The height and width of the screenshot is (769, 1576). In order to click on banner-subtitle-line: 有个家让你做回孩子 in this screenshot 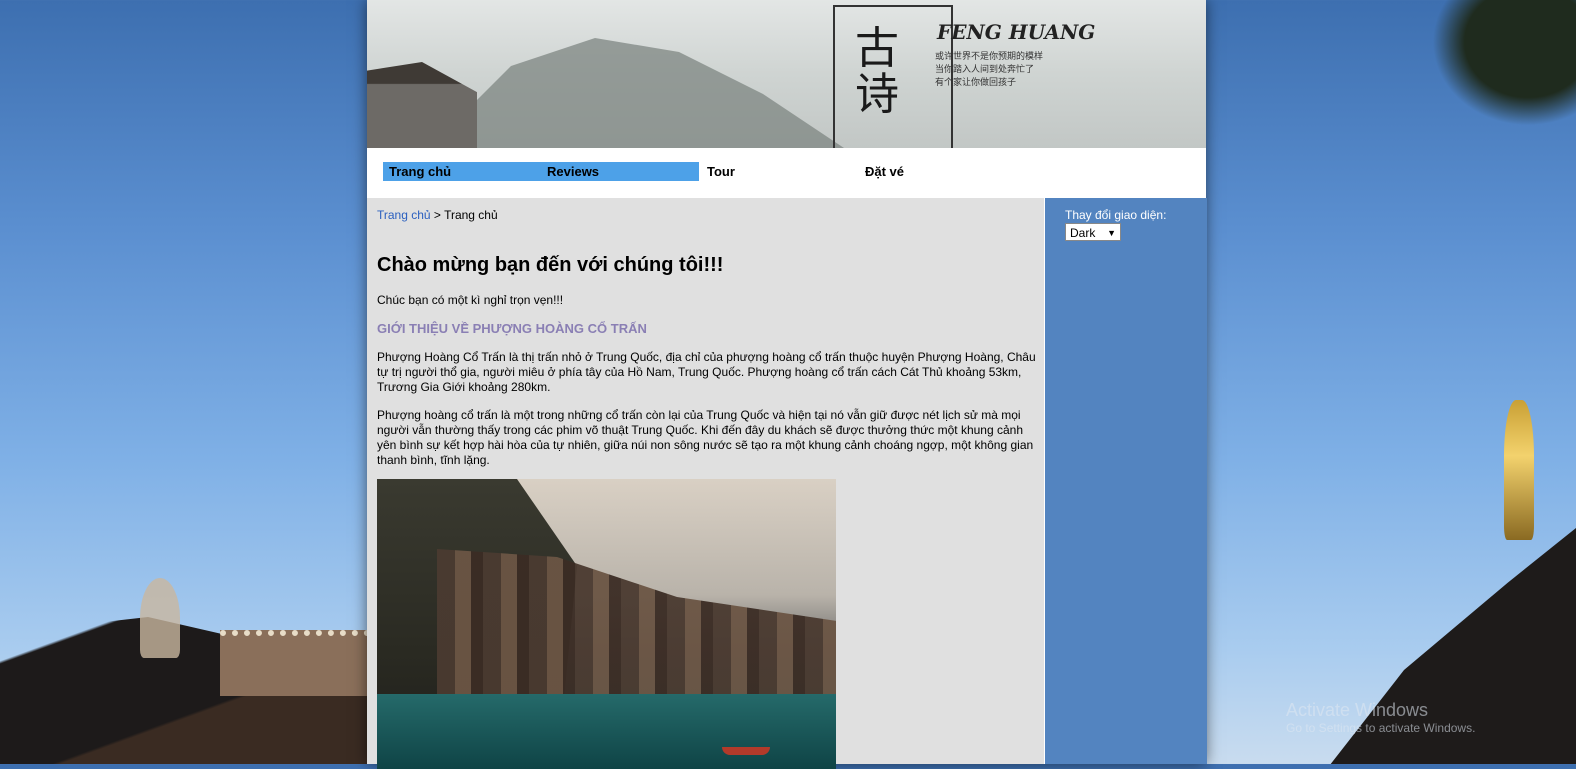, I will do `click(976, 82)`.